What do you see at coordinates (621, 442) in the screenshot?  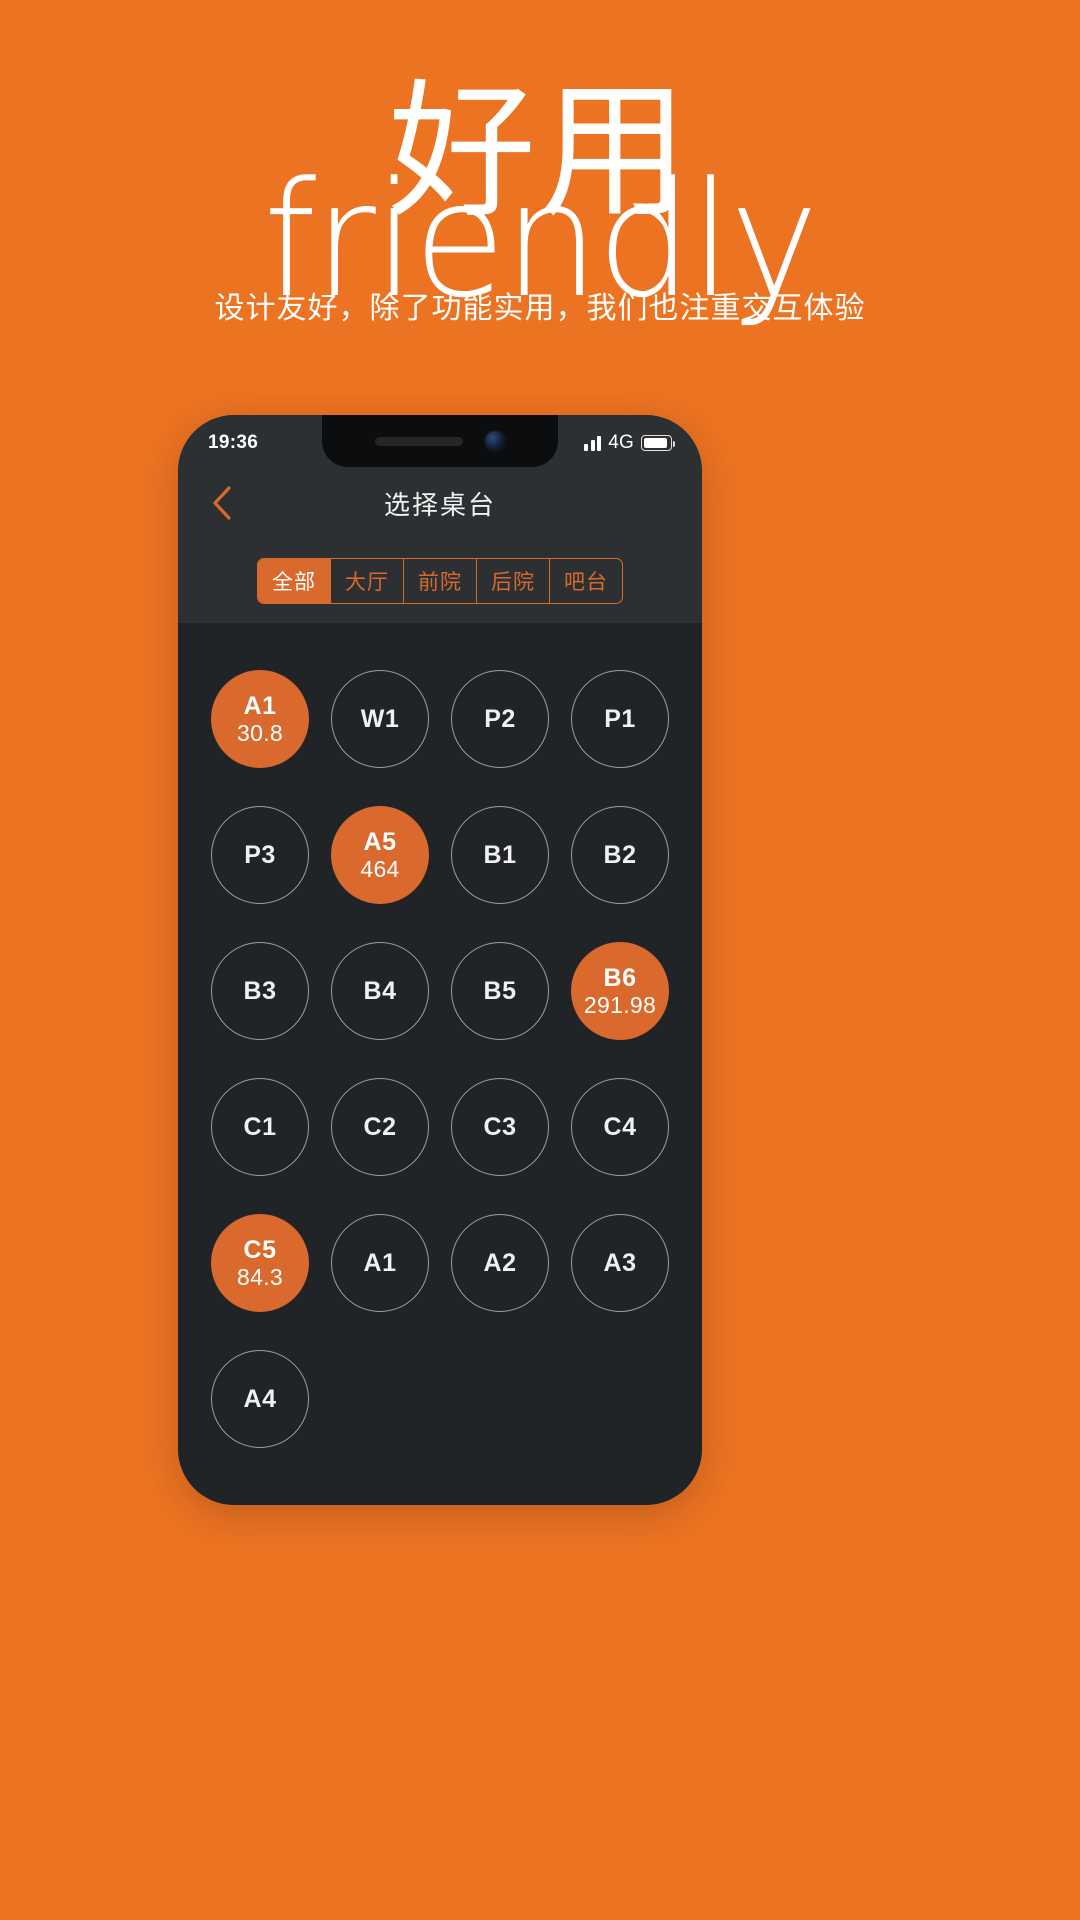 I see `network-type-label: 4G` at bounding box center [621, 442].